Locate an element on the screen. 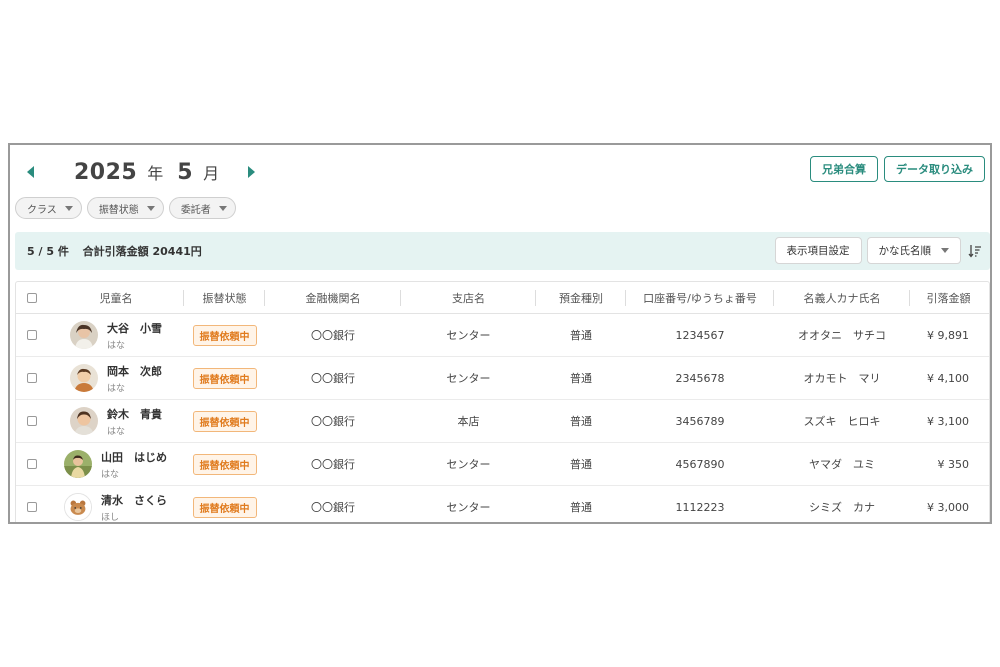 This screenshot has height=667, width=1000. filter-transfer-status: 振替状態 is located at coordinates (125, 208).